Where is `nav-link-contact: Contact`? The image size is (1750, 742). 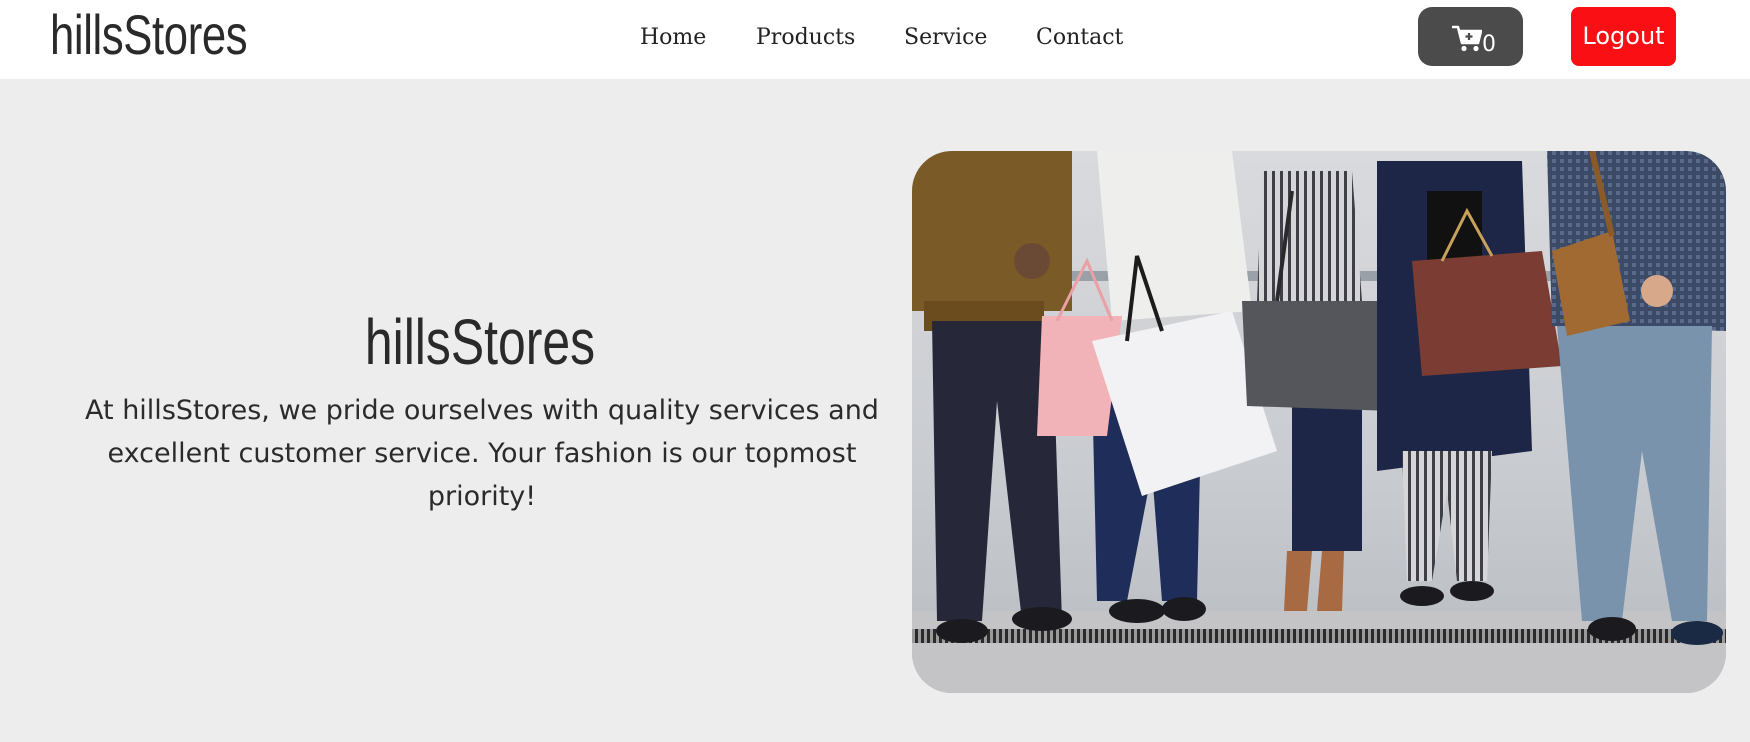 nav-link-contact: Contact is located at coordinates (1079, 38).